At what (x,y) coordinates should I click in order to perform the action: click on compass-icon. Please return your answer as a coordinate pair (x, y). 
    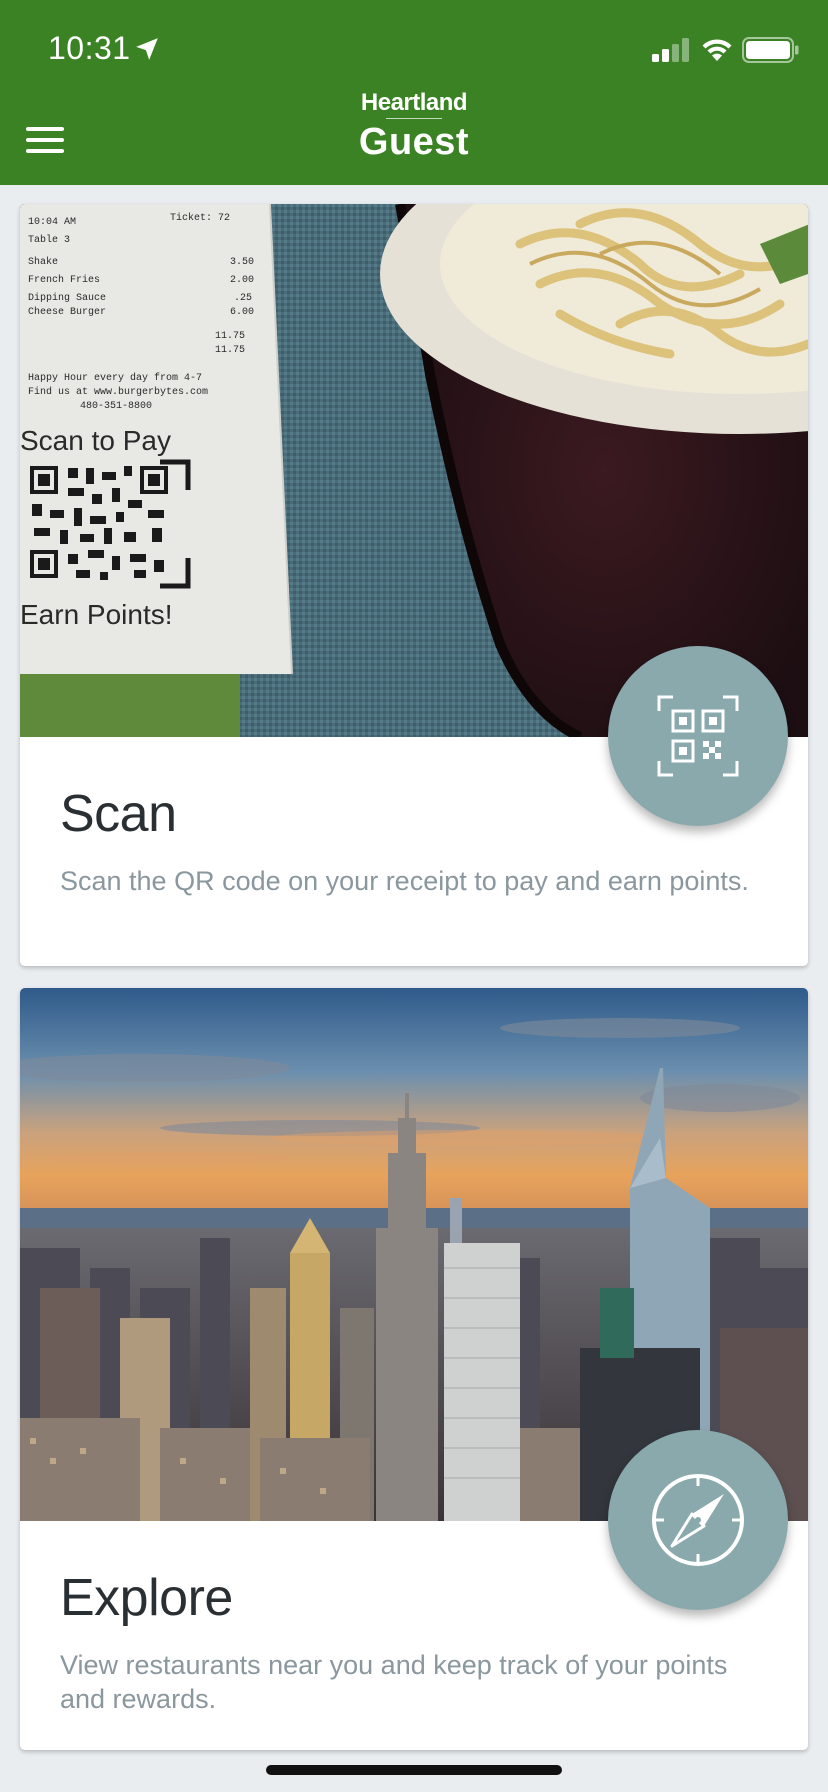
    Looking at the image, I should click on (698, 1520).